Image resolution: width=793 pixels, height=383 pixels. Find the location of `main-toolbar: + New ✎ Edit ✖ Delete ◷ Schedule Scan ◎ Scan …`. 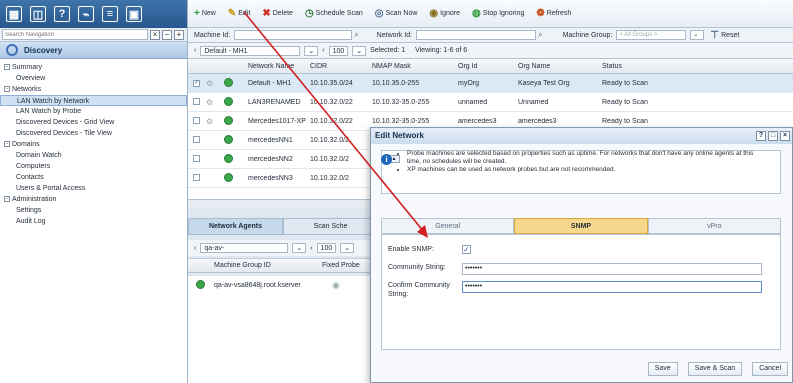

main-toolbar: + New ✎ Edit ✖ Delete ◷ Schedule Scan ◎ Scan … is located at coordinates (490, 14).